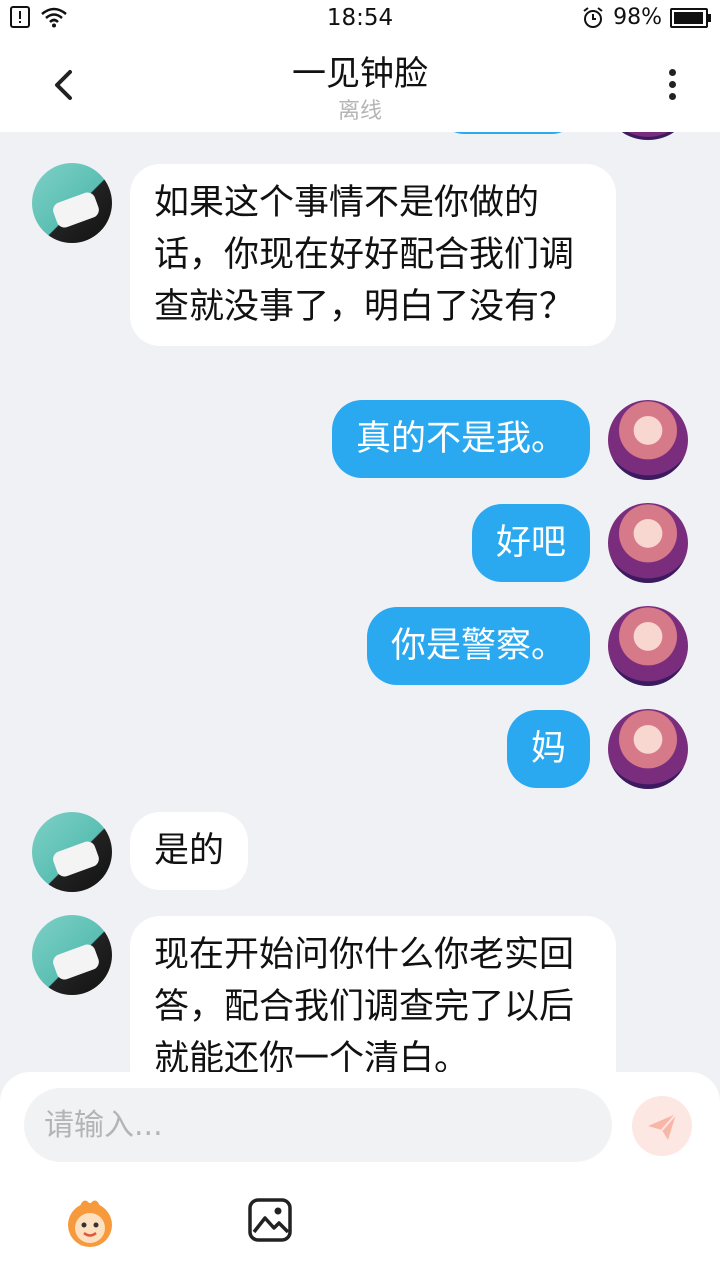 The image size is (720, 1280). What do you see at coordinates (548, 749) in the screenshot?
I see `message-bubble-outgoing: 妈` at bounding box center [548, 749].